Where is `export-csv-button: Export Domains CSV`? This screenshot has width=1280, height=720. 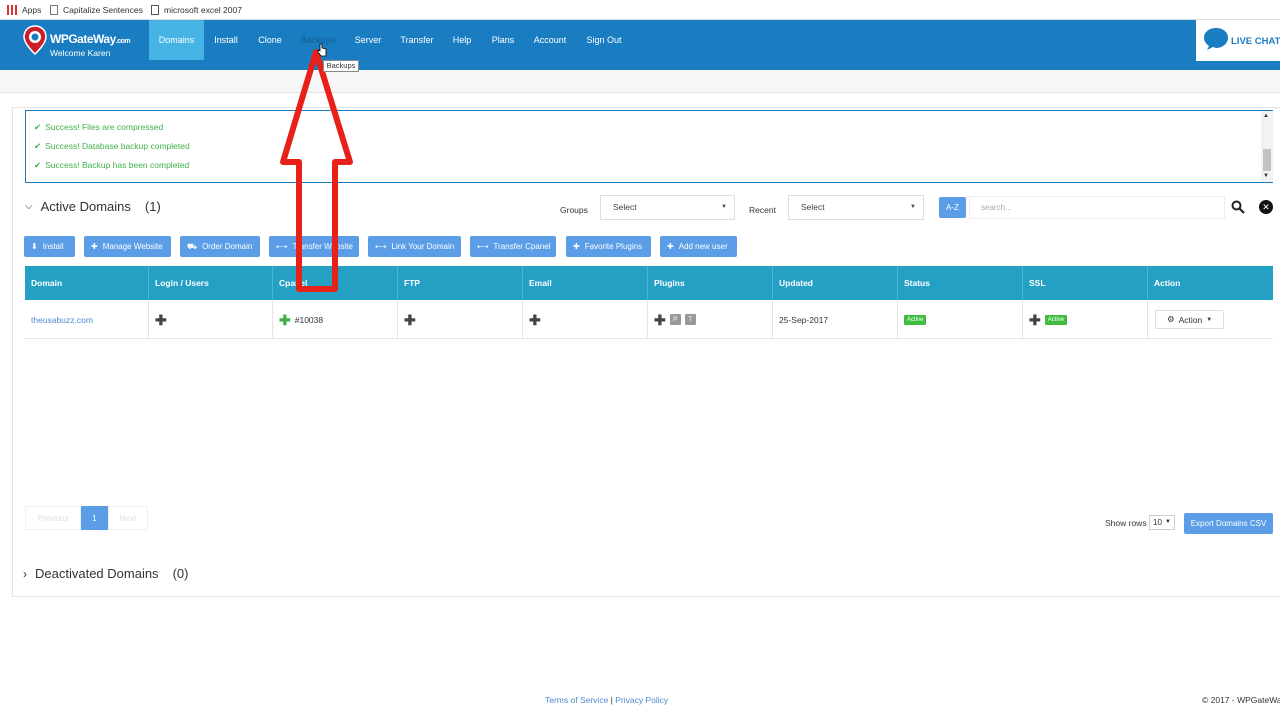
export-csv-button: Export Domains CSV is located at coordinates (1228, 523).